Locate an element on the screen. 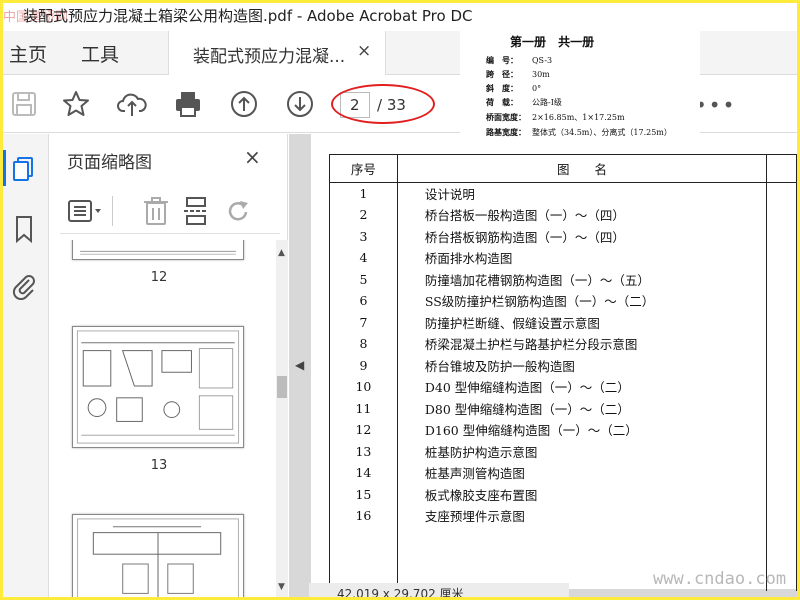  document-tab: 装配式预应力混凝... × is located at coordinates (277, 53).